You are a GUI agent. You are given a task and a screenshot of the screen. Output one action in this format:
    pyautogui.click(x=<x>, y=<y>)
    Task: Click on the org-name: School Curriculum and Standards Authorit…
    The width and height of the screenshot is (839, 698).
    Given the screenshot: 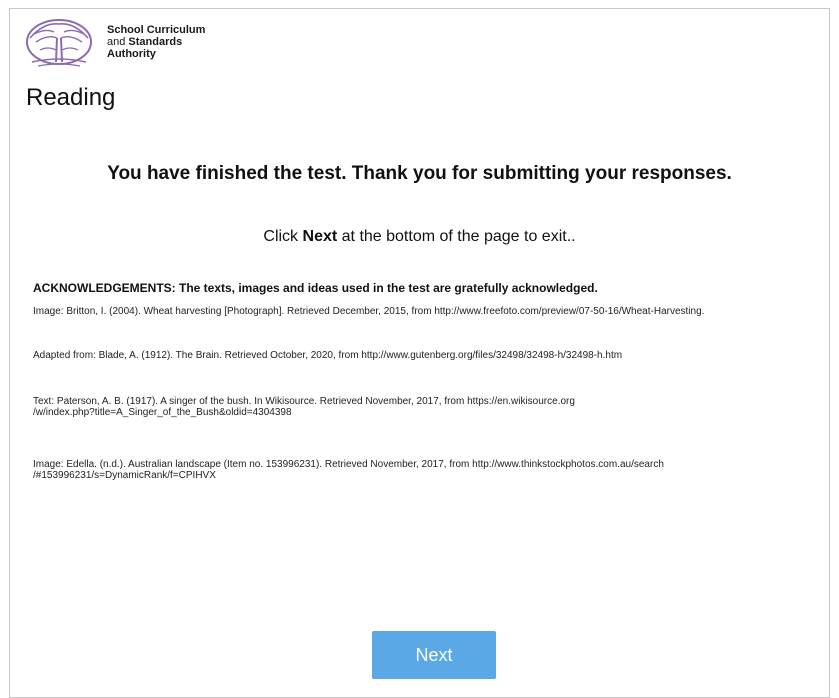 What is the action you would take?
    pyautogui.click(x=156, y=42)
    